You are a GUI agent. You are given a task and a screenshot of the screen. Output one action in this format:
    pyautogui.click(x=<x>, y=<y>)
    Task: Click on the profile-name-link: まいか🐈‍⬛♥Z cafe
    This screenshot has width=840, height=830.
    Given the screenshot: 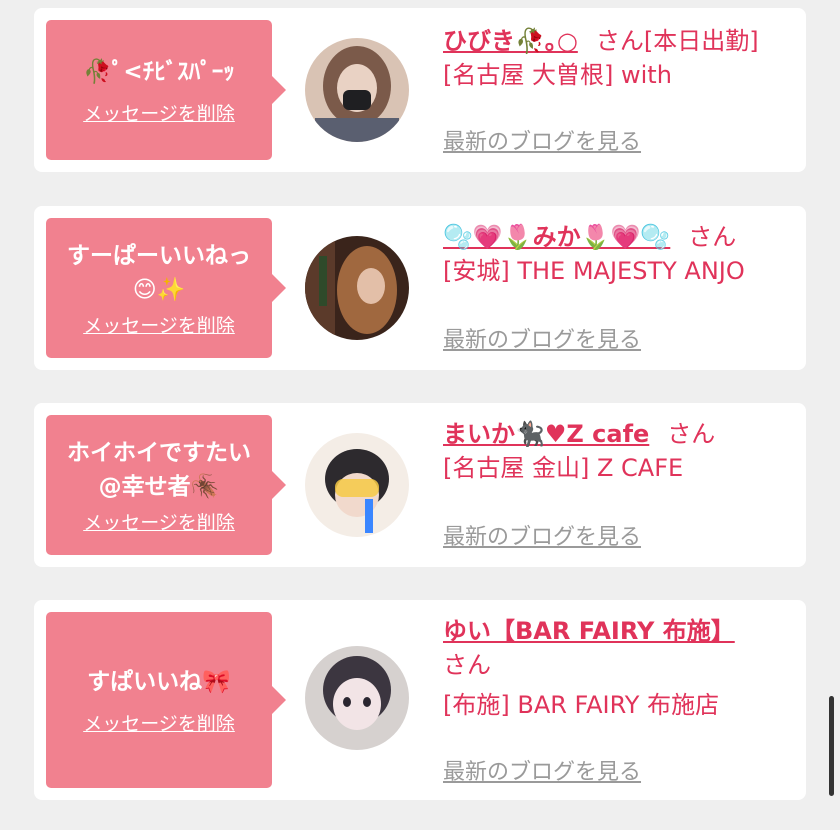 What is the action you would take?
    pyautogui.click(x=546, y=434)
    